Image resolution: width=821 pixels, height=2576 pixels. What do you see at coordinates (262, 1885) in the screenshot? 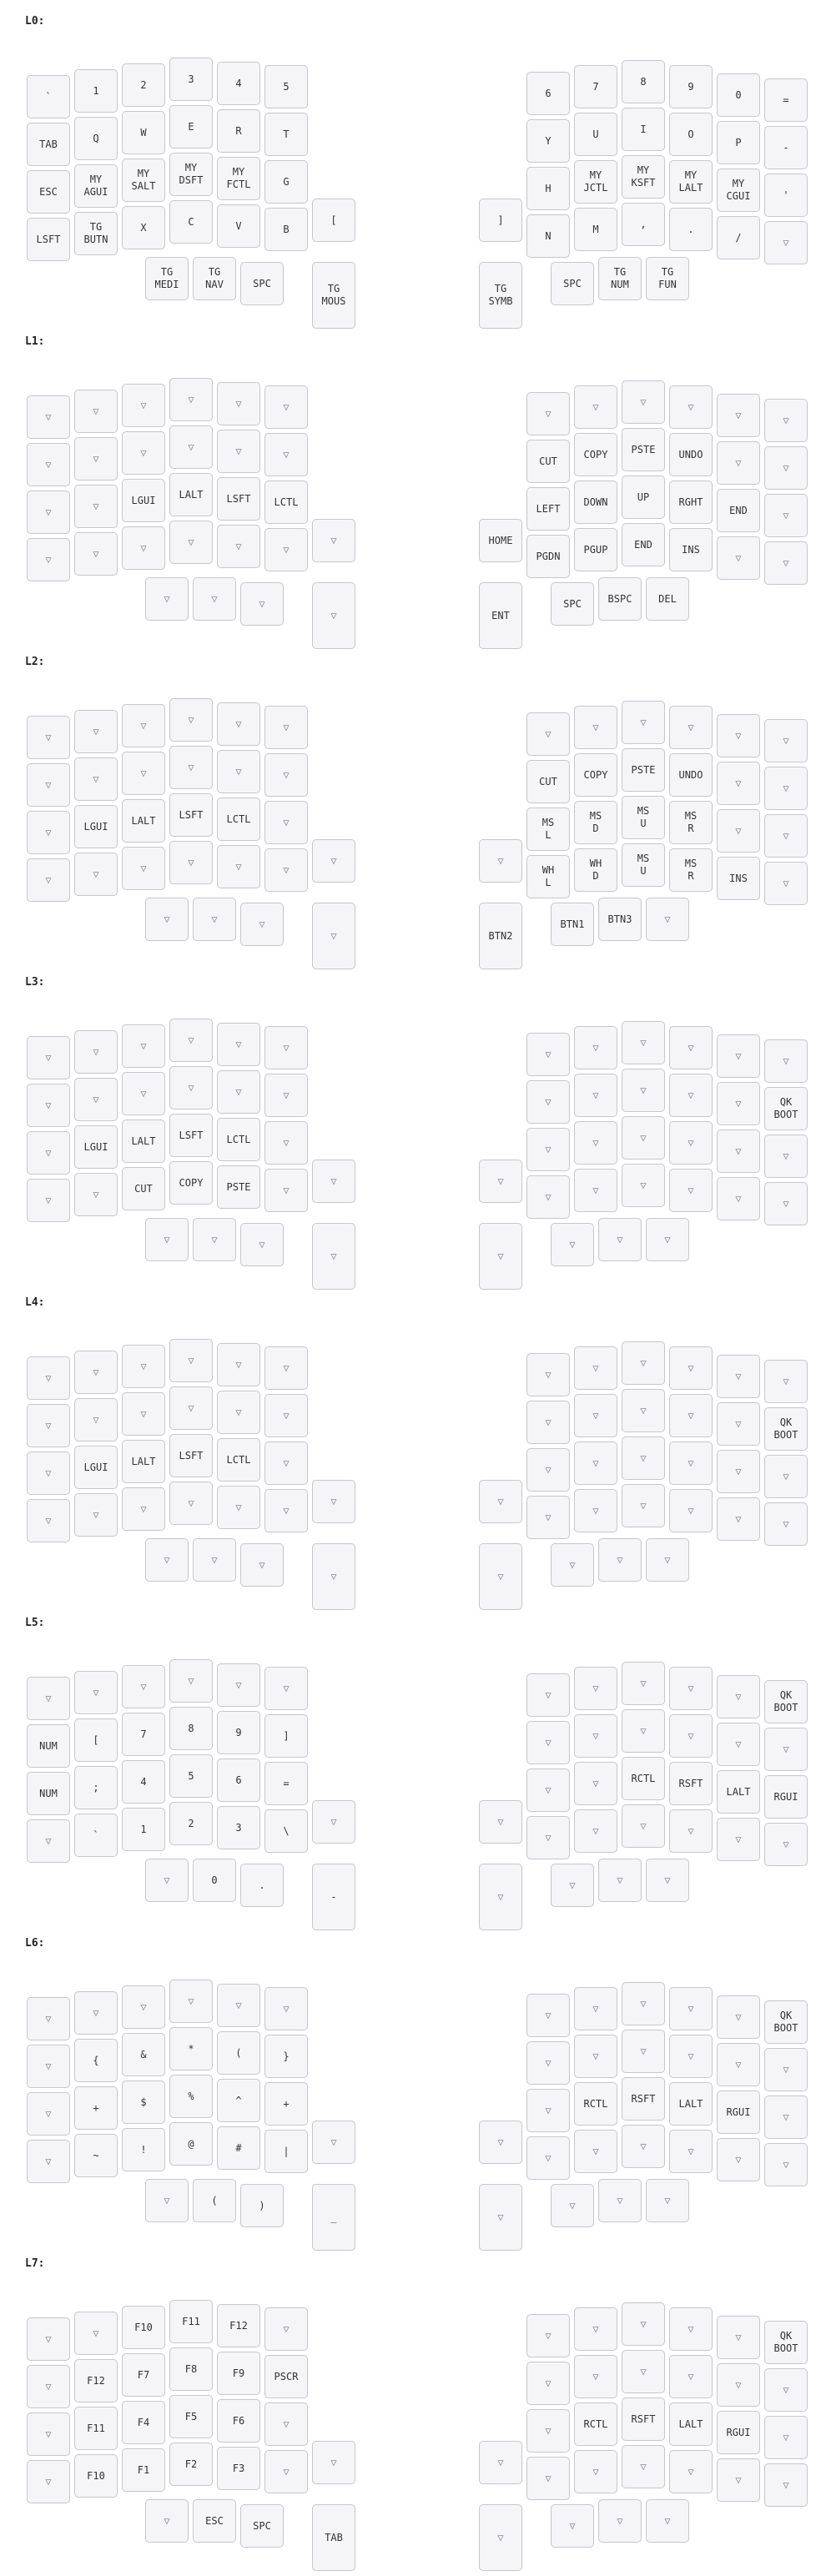
I see `keycap: .` at bounding box center [262, 1885].